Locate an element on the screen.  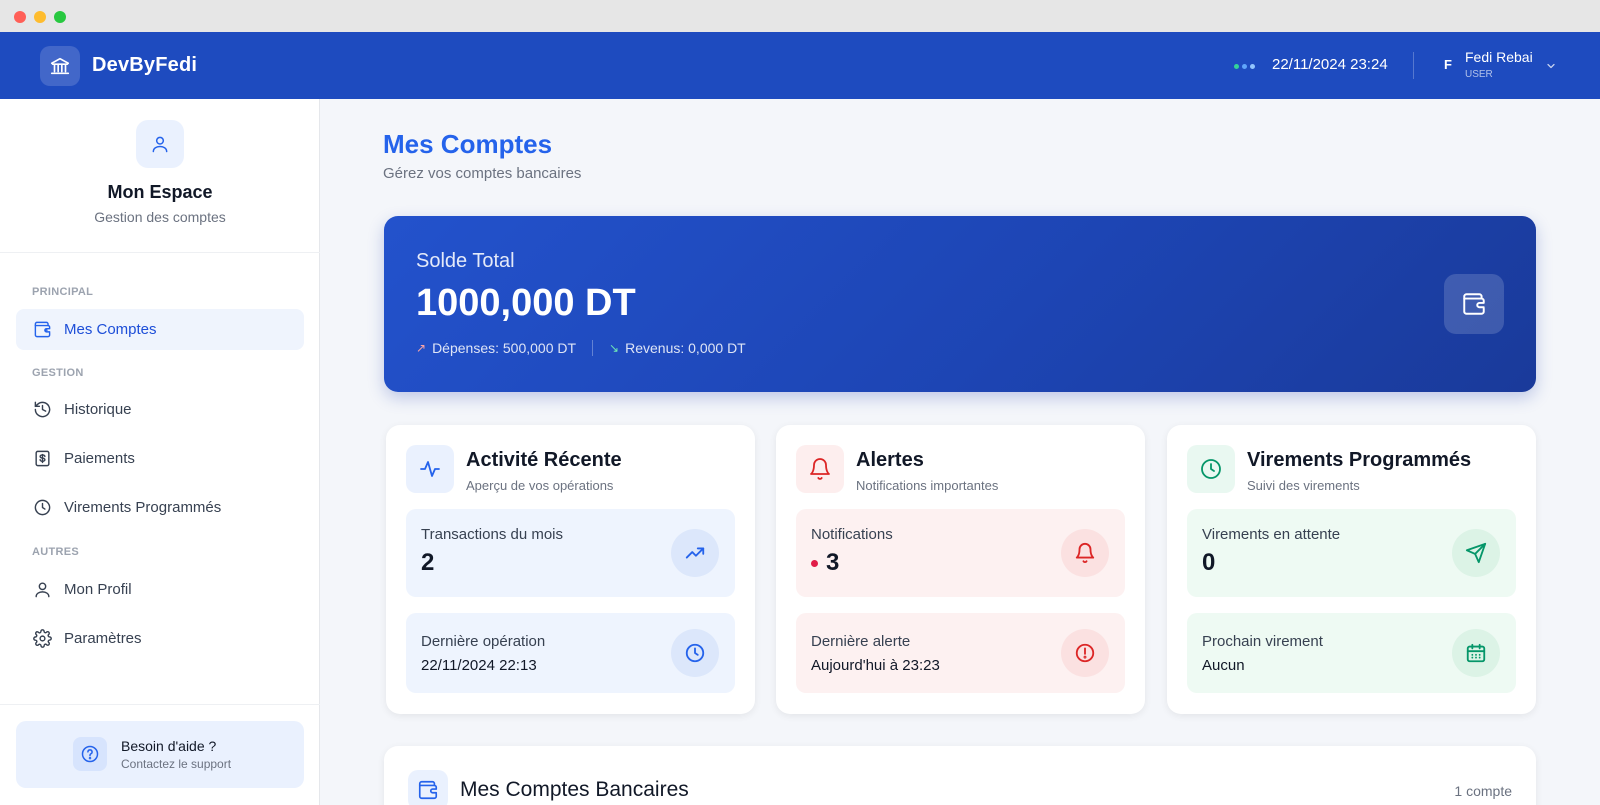
user-role: USER is located at coordinates (1479, 74).